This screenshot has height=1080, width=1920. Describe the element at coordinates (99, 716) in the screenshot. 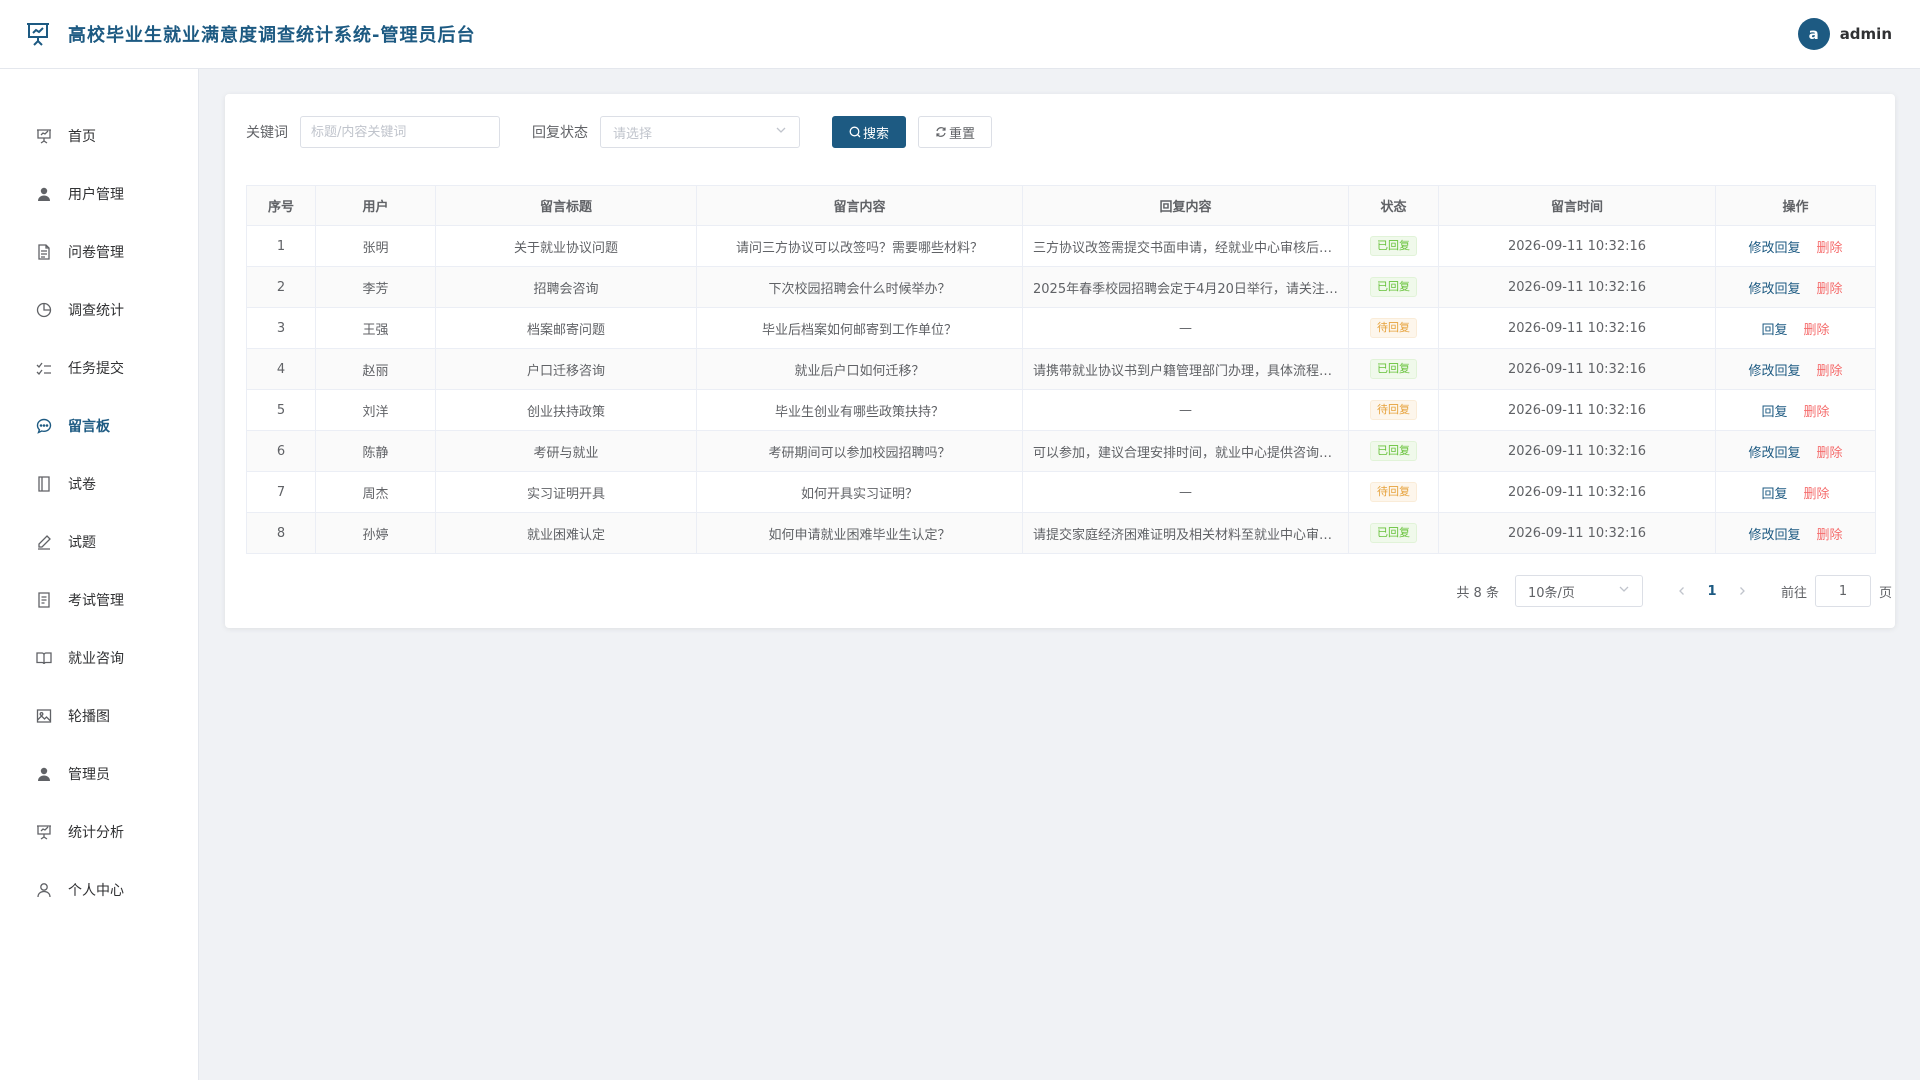

I see `sidebar-item-carousel: 轮播图` at that location.